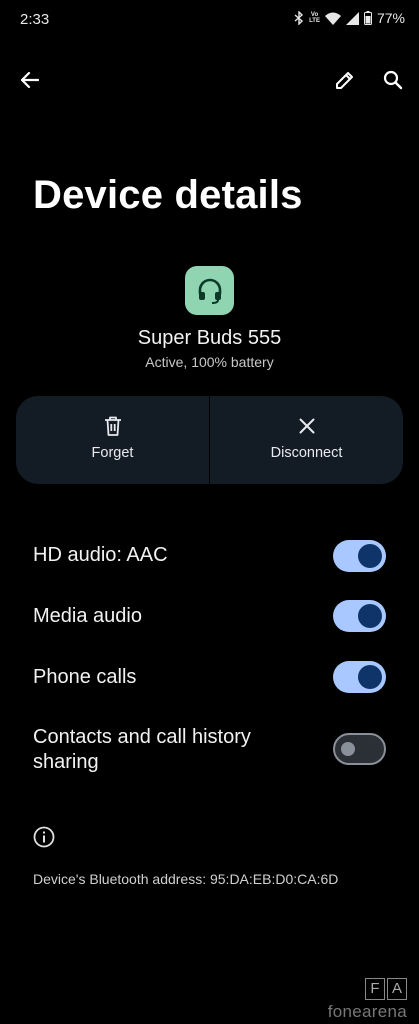 The image size is (419, 1024). I want to click on forget-label: Forget, so click(112, 453).